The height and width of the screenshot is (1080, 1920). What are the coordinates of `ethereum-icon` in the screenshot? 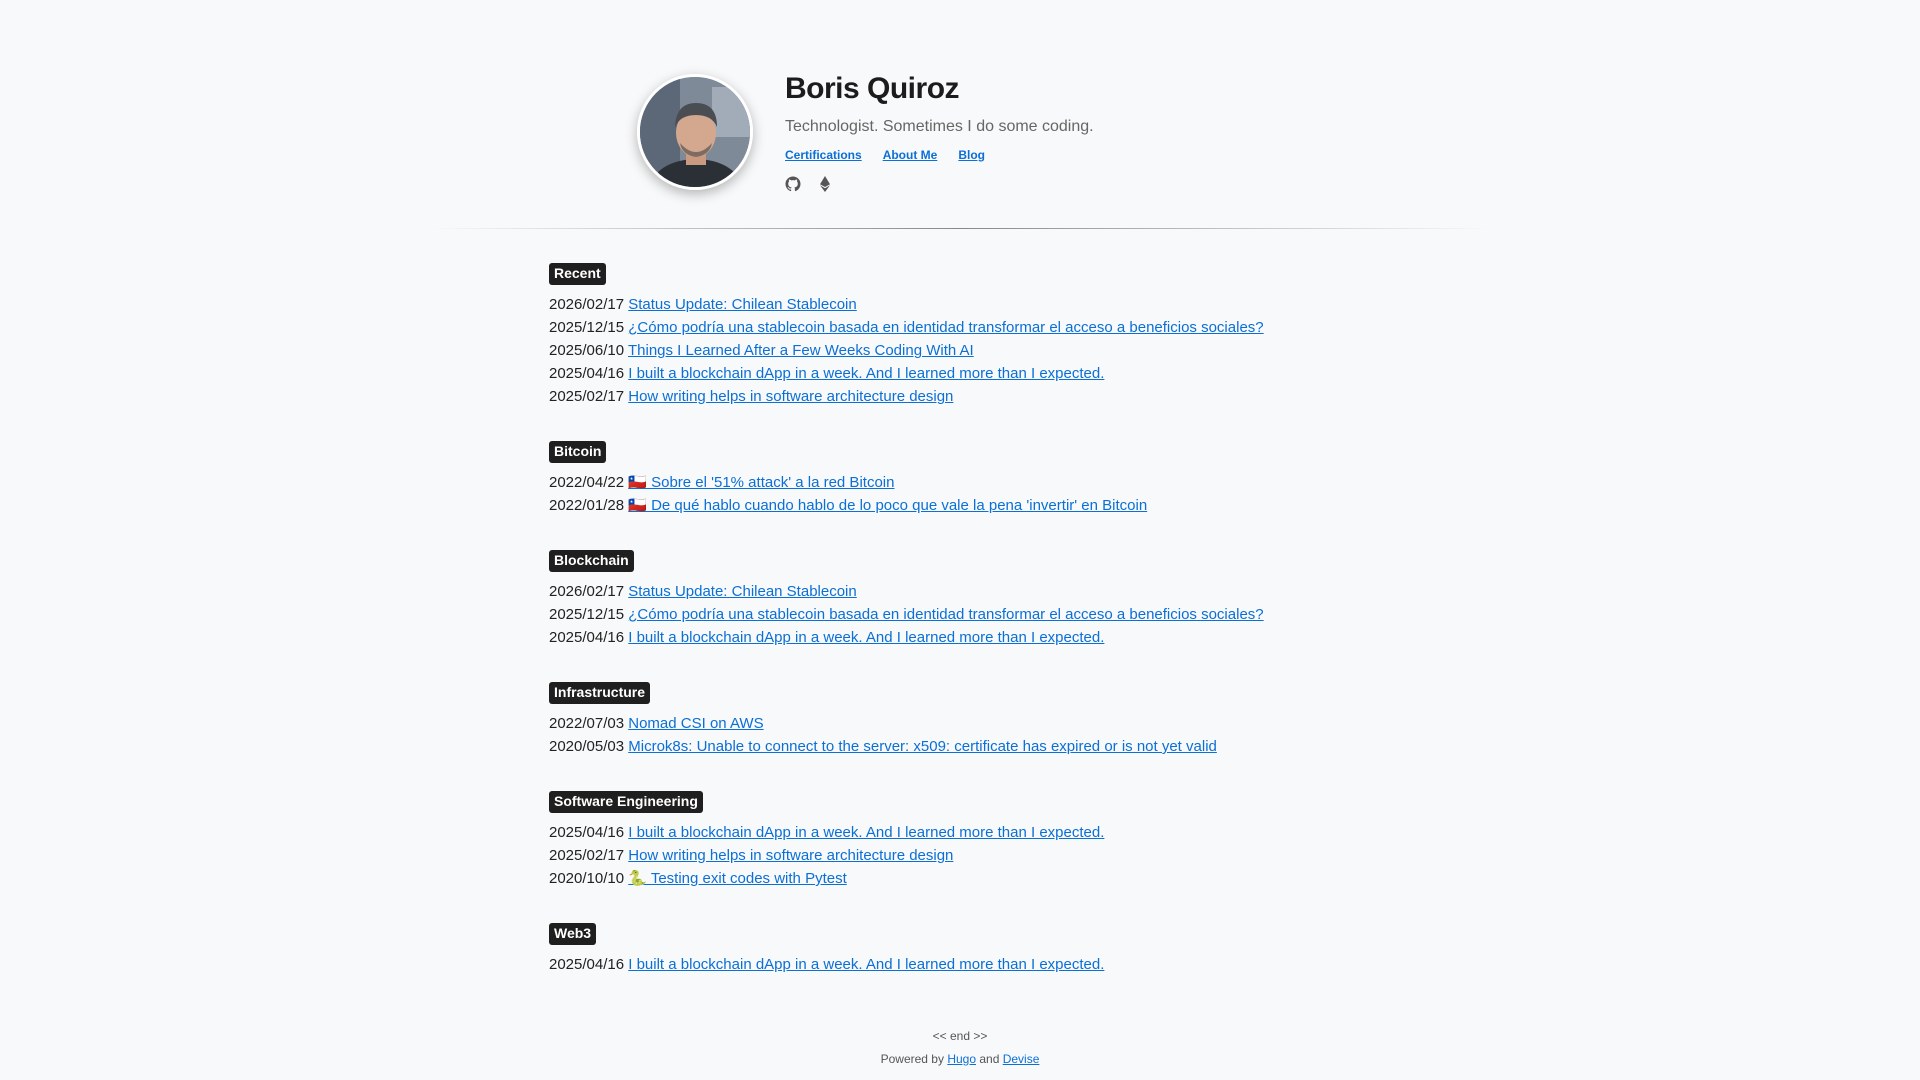 It's located at (825, 184).